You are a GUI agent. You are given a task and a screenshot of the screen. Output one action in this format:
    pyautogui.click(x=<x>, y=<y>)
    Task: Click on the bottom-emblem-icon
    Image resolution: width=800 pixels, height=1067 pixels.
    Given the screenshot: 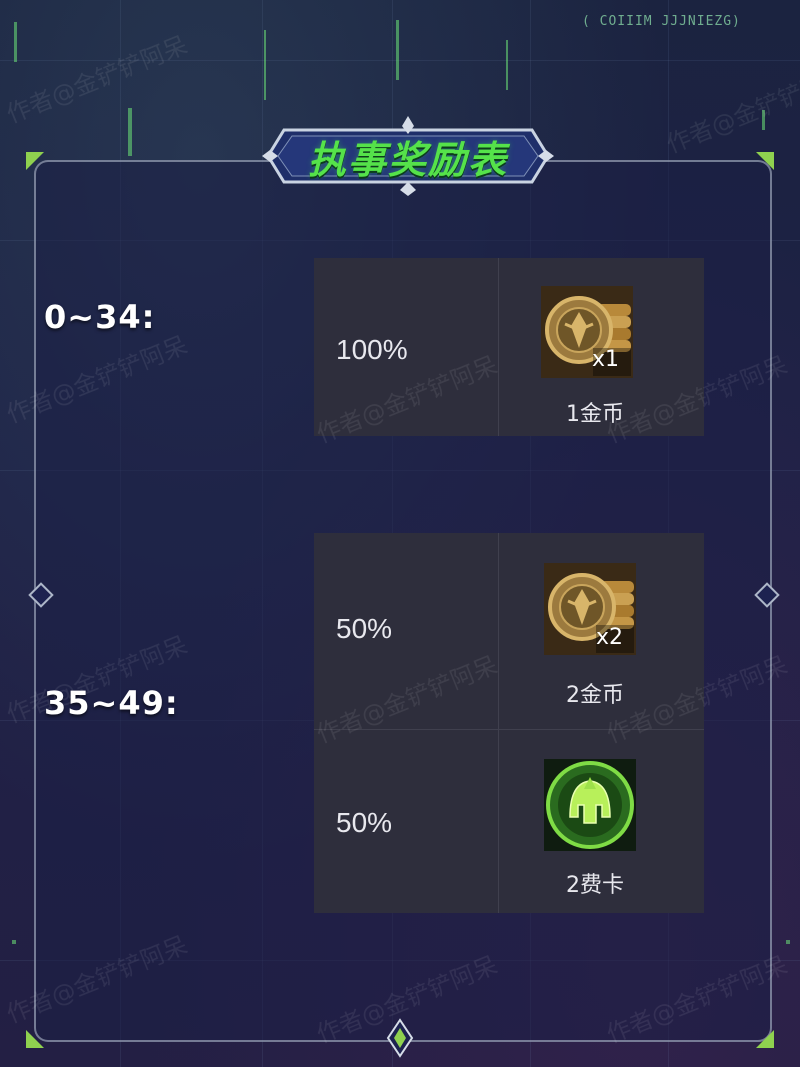 What is the action you would take?
    pyautogui.click(x=400, y=1038)
    